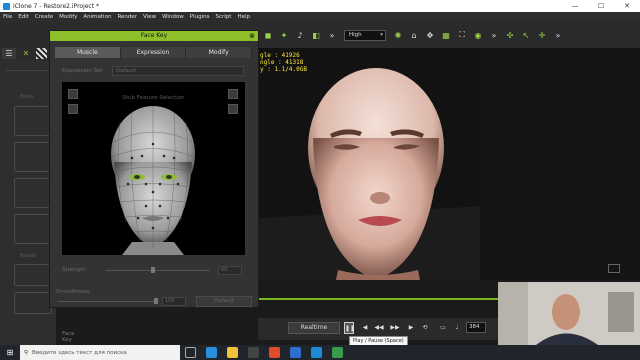  What do you see at coordinates (379, 328) in the screenshot?
I see `rewind-icon: ◀◀` at bounding box center [379, 328].